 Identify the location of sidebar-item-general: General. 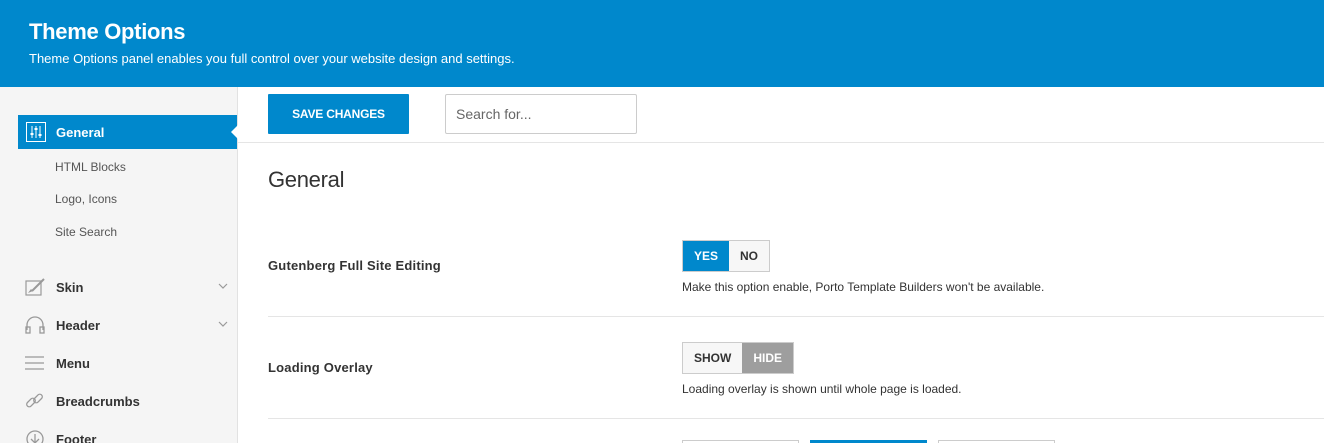
(128, 132).